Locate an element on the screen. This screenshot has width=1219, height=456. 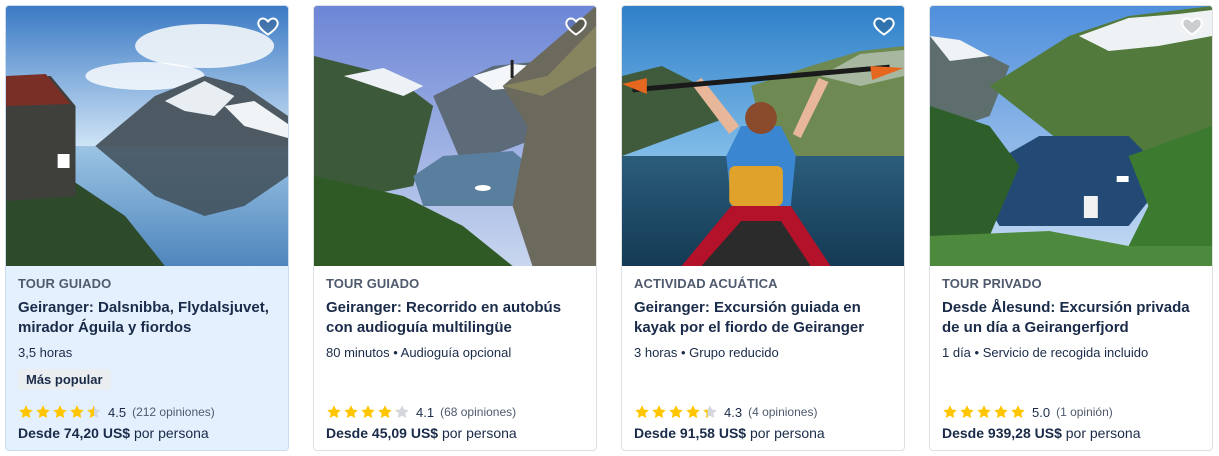
rating-score: 5.0 is located at coordinates (1041, 412).